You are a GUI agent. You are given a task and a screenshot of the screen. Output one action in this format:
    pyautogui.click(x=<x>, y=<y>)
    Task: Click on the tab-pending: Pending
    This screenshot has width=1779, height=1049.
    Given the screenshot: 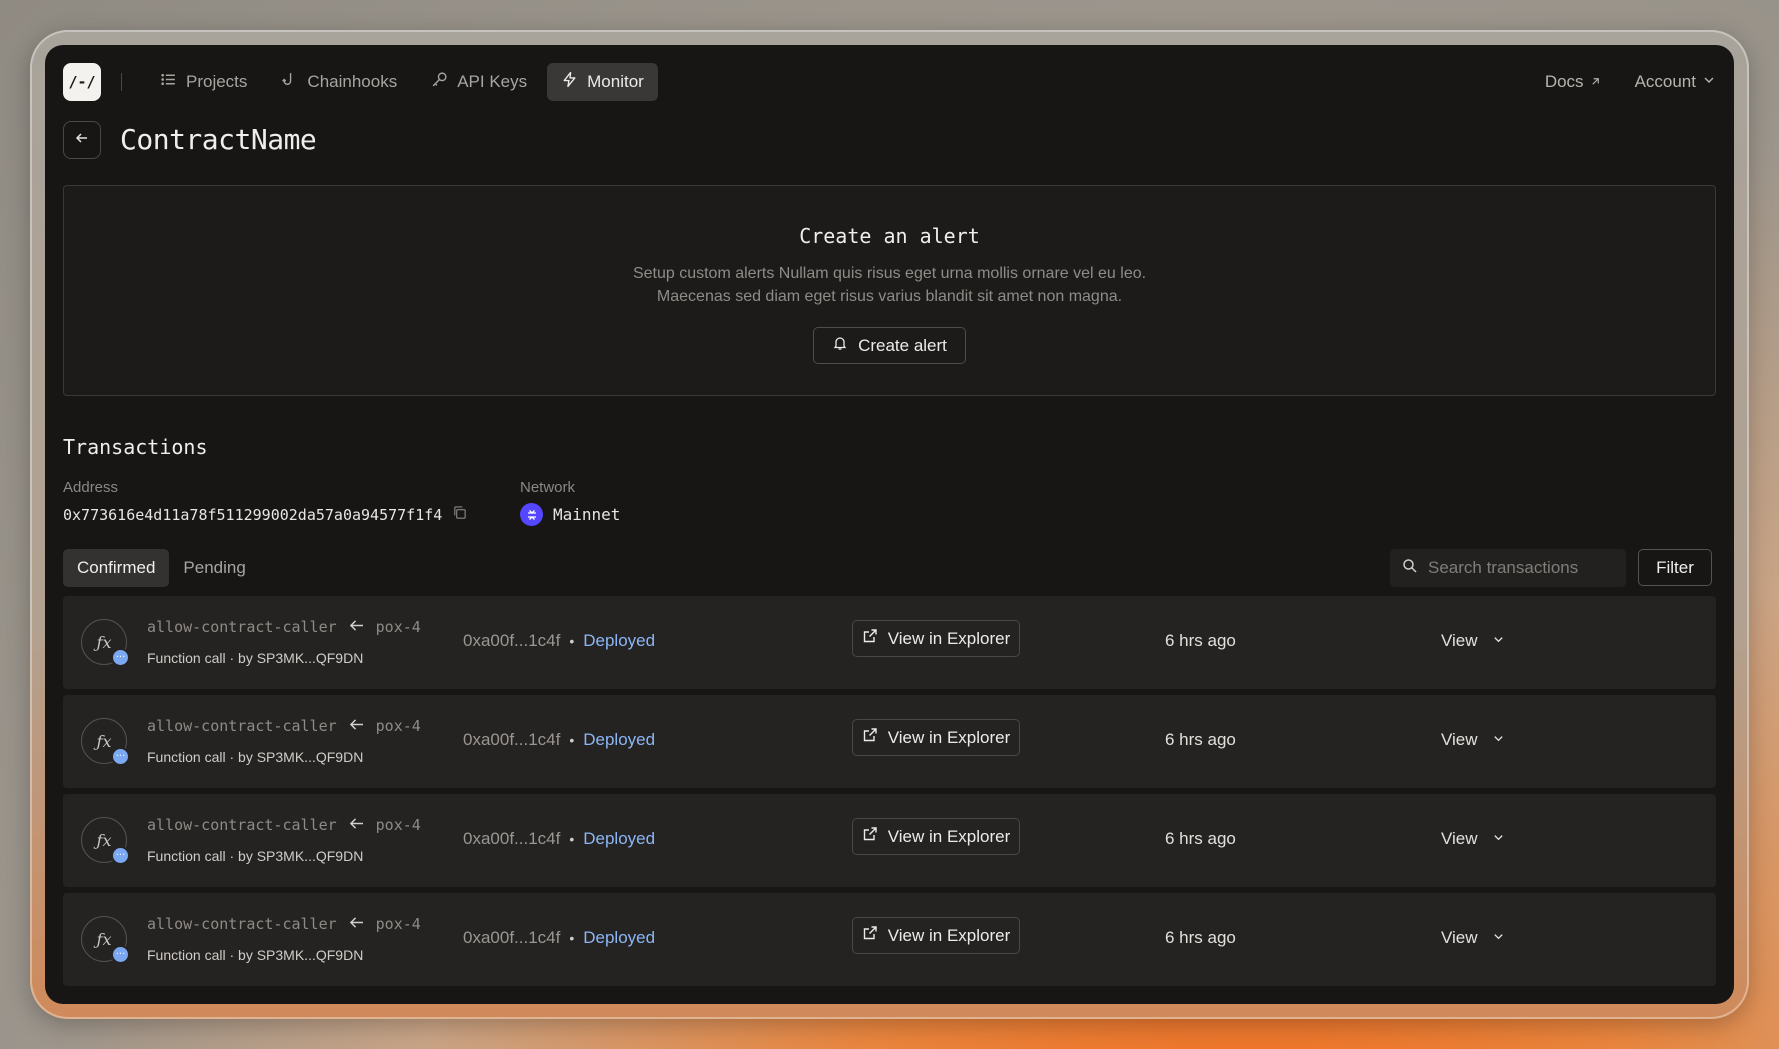 What is the action you would take?
    pyautogui.click(x=214, y=568)
    